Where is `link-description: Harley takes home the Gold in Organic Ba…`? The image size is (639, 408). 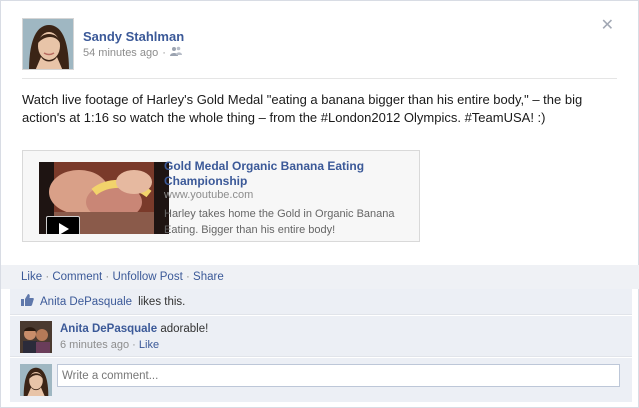 link-description: Harley takes home the Gold in Organic Ba… is located at coordinates (279, 222).